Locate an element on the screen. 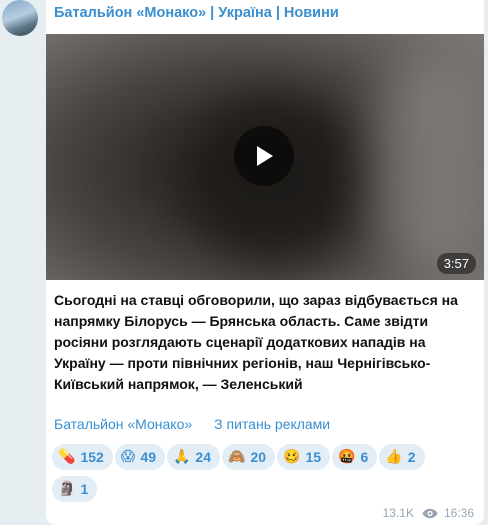  play-button is located at coordinates (264, 156).